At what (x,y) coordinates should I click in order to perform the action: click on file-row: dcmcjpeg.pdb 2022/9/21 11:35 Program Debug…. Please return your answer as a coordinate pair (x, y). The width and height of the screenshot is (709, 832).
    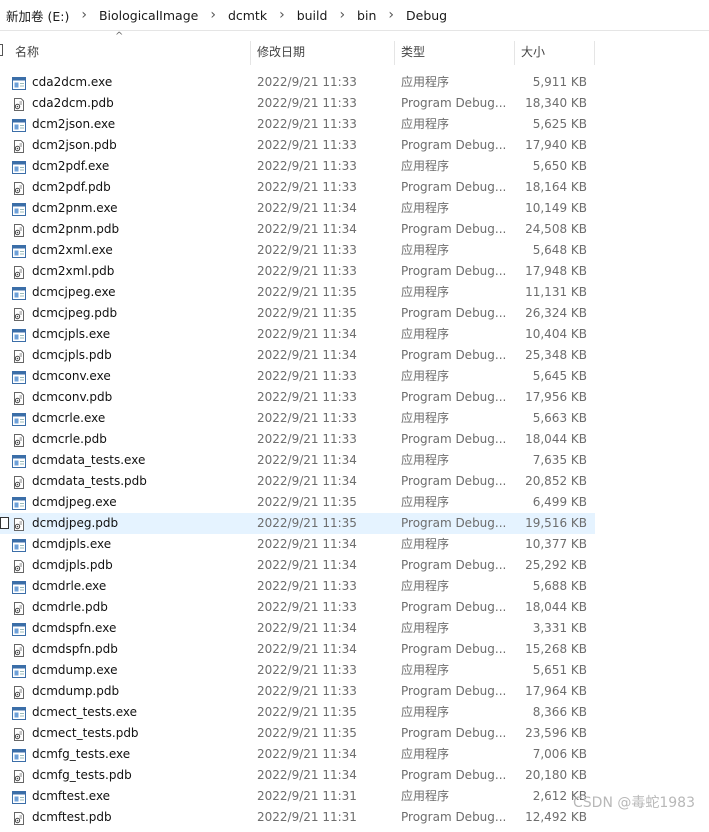
    Looking at the image, I should click on (297, 313).